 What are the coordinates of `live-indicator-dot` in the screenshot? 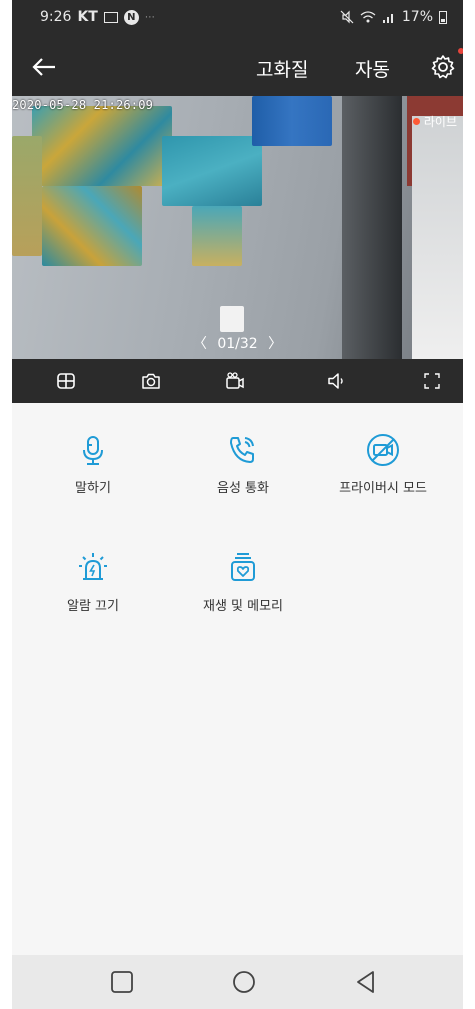 It's located at (416, 121).